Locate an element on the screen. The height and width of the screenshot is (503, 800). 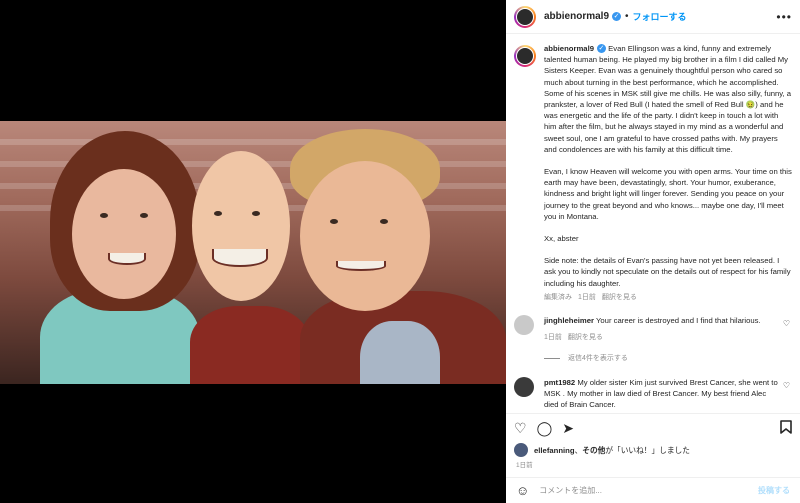
caption-paragraph: Xx, abster is located at coordinates (561, 239).